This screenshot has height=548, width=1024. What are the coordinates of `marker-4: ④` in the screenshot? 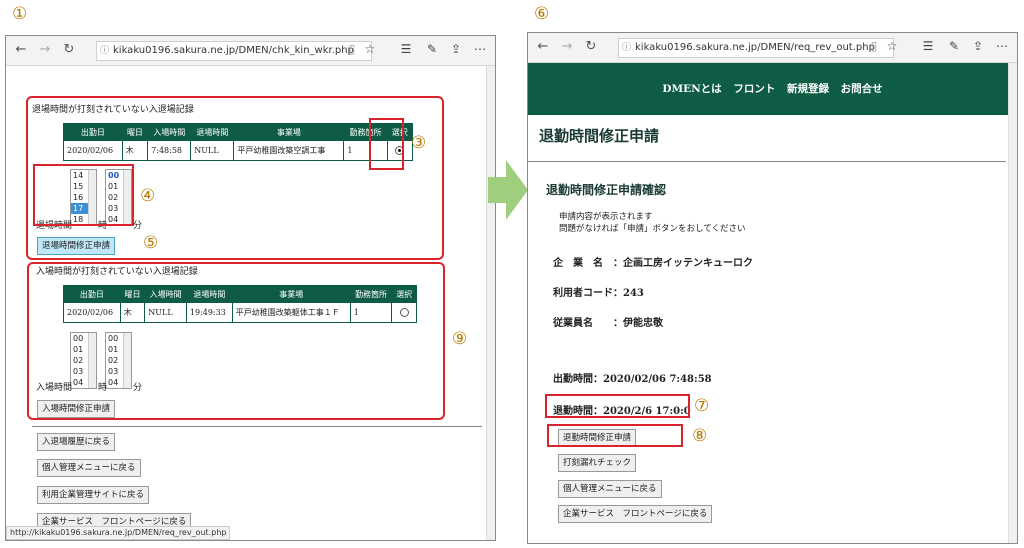 It's located at (148, 196).